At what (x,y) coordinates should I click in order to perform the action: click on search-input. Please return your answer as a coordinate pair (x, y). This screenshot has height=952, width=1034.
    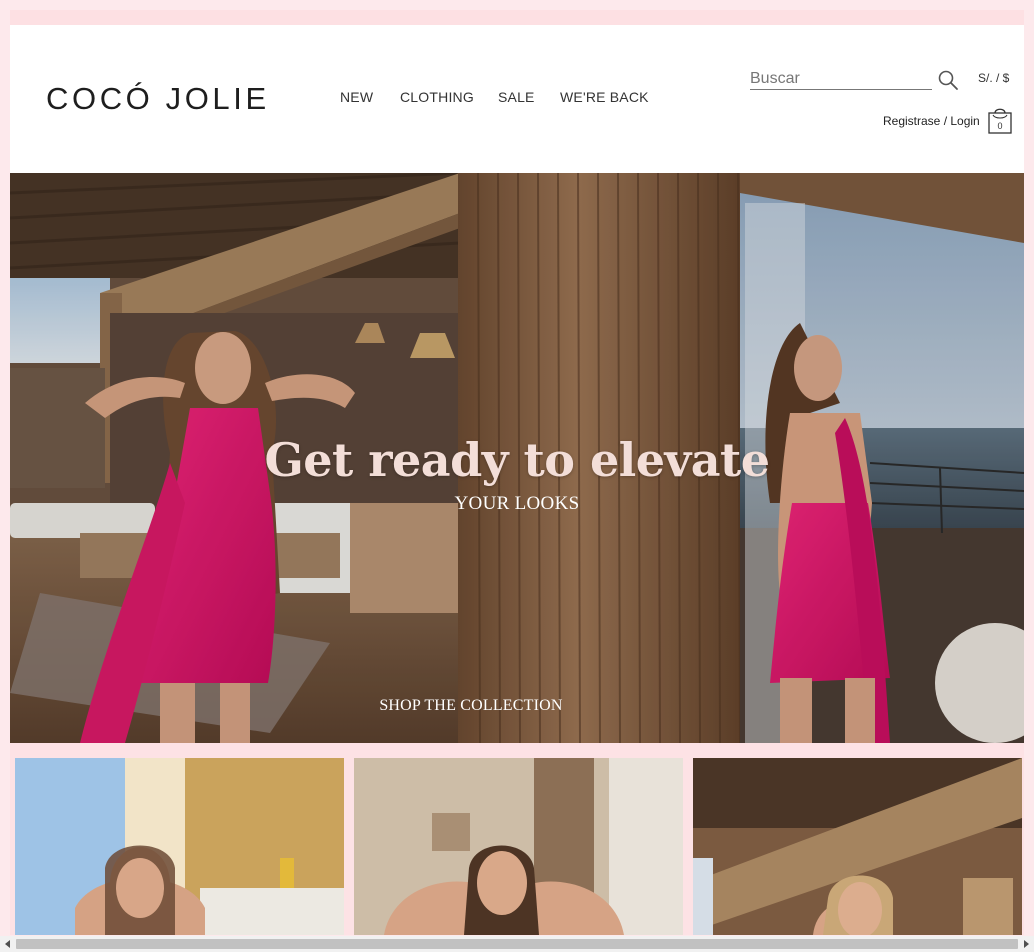
    Looking at the image, I should click on (841, 79).